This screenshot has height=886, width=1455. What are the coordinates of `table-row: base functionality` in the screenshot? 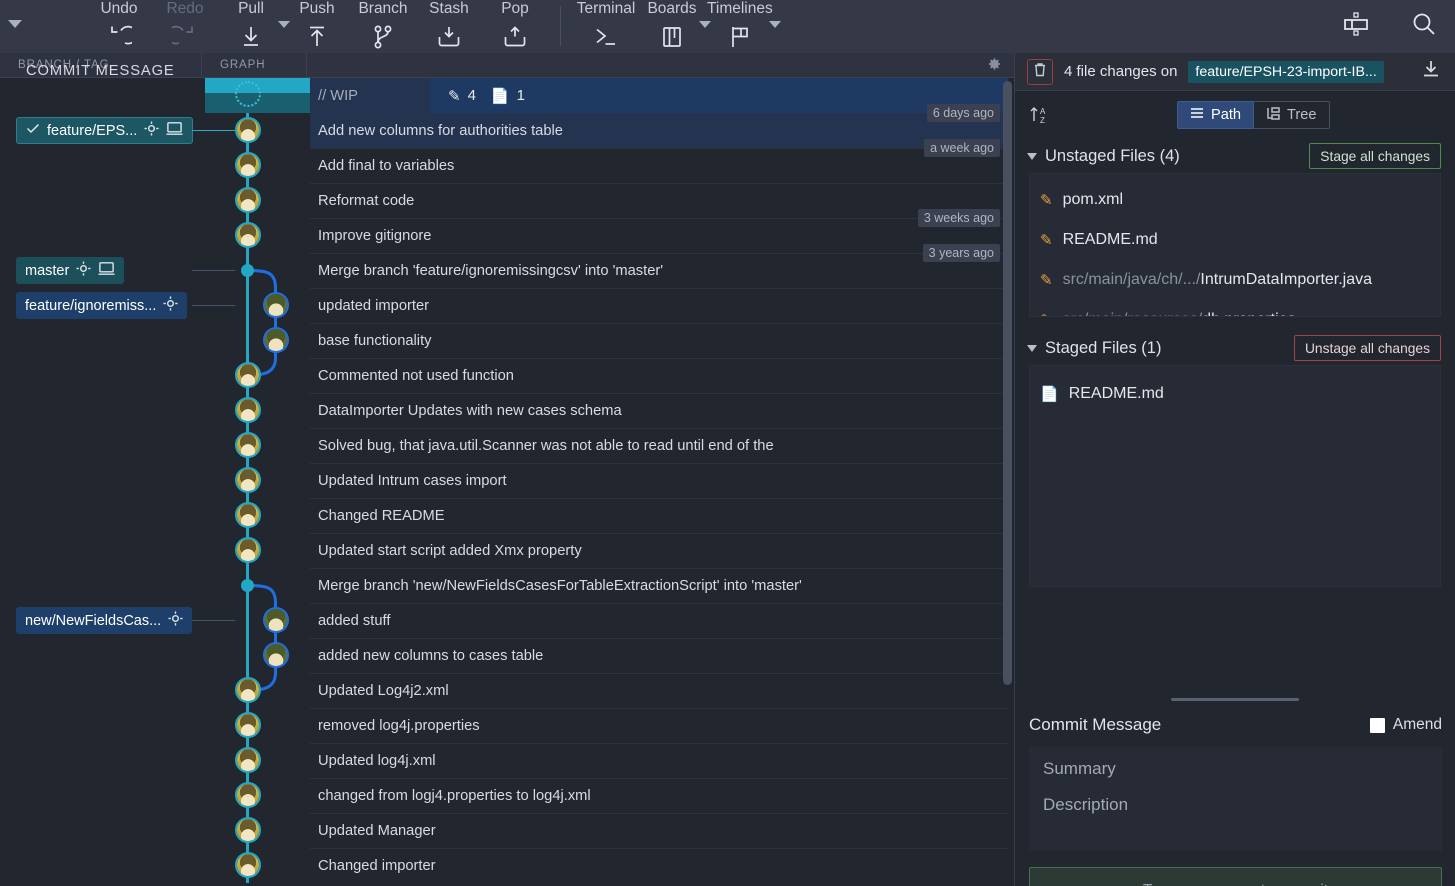 It's located at (507, 340).